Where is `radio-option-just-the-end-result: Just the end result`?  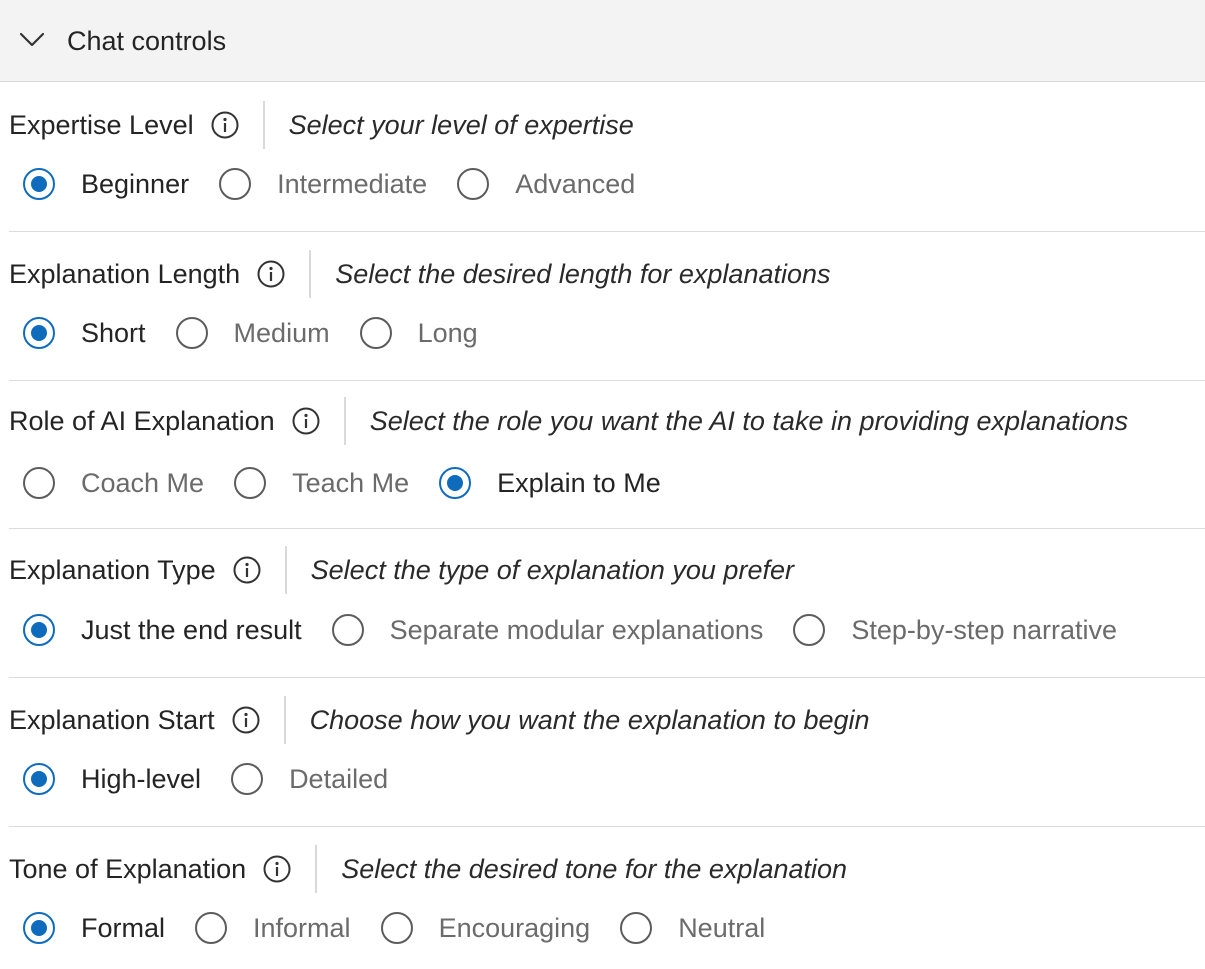
radio-option-just-the-end-result: Just the end result is located at coordinates (162, 630).